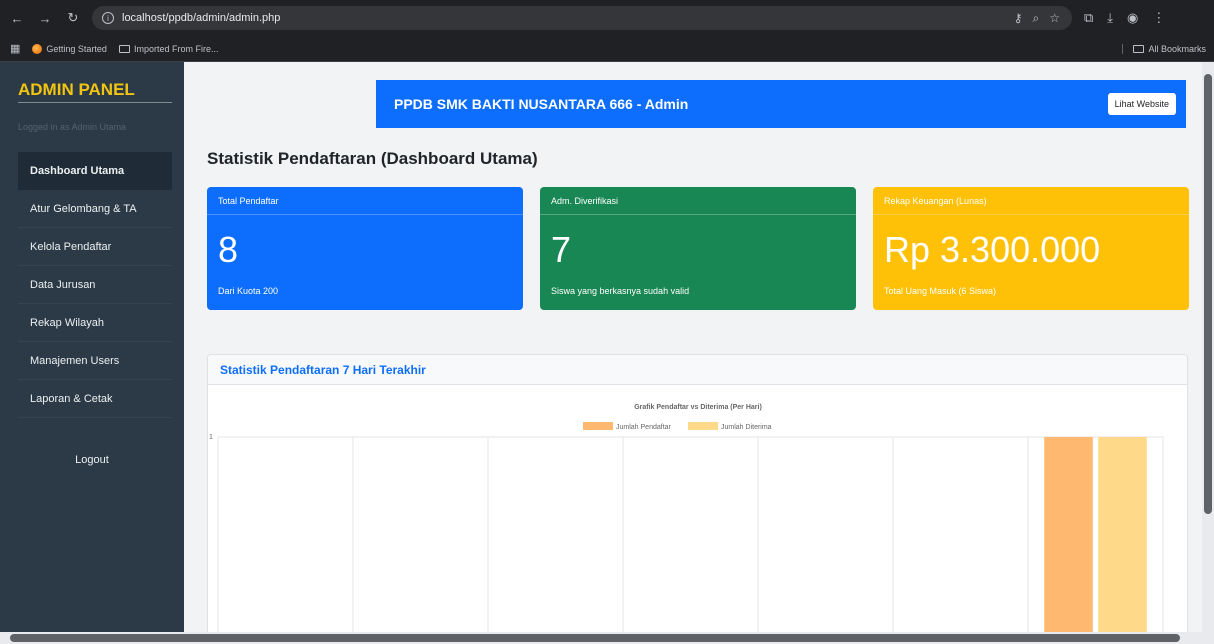 The width and height of the screenshot is (1214, 644). What do you see at coordinates (1141, 104) in the screenshot?
I see `view-website-button: Lihat Website` at bounding box center [1141, 104].